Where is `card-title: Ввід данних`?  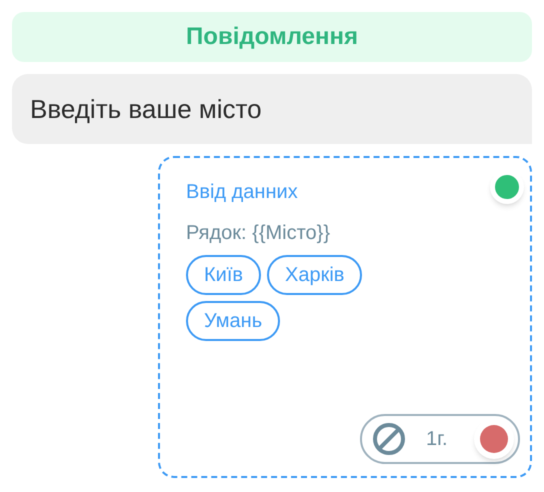 card-title: Ввід данних is located at coordinates (242, 192).